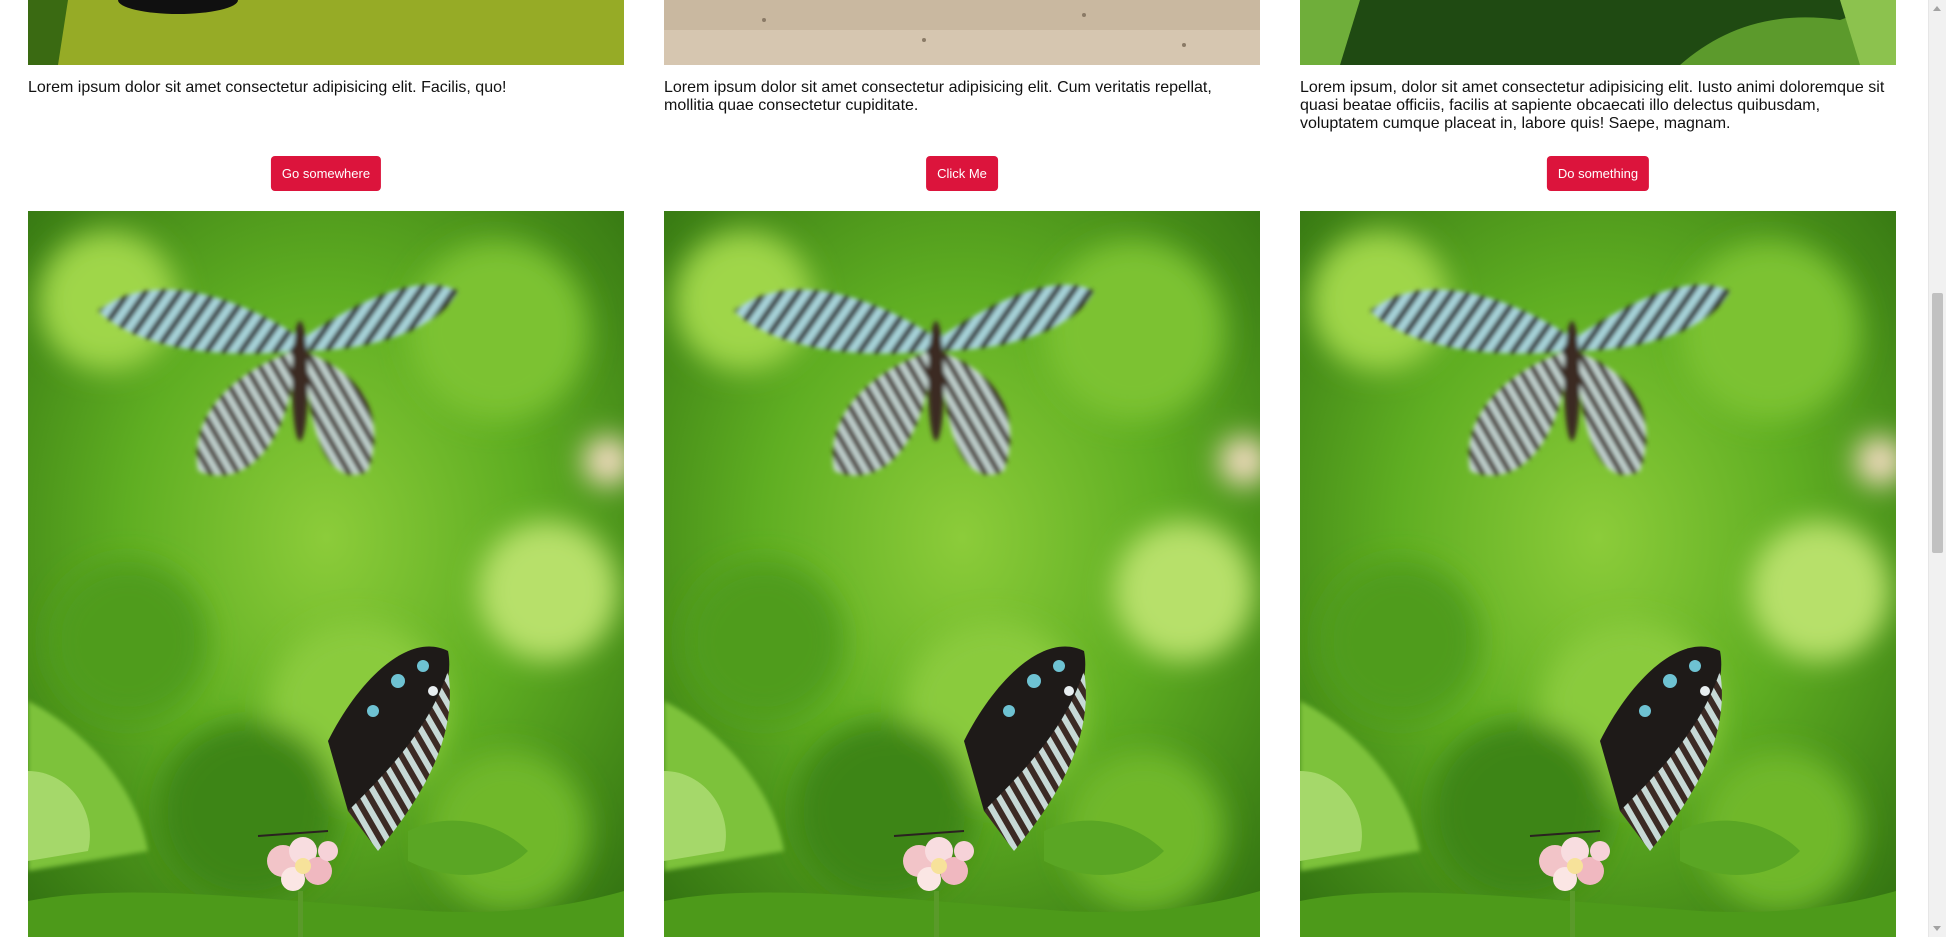 This screenshot has width=1946, height=937. I want to click on scroll-up-arrow-icon, so click(1937, 8).